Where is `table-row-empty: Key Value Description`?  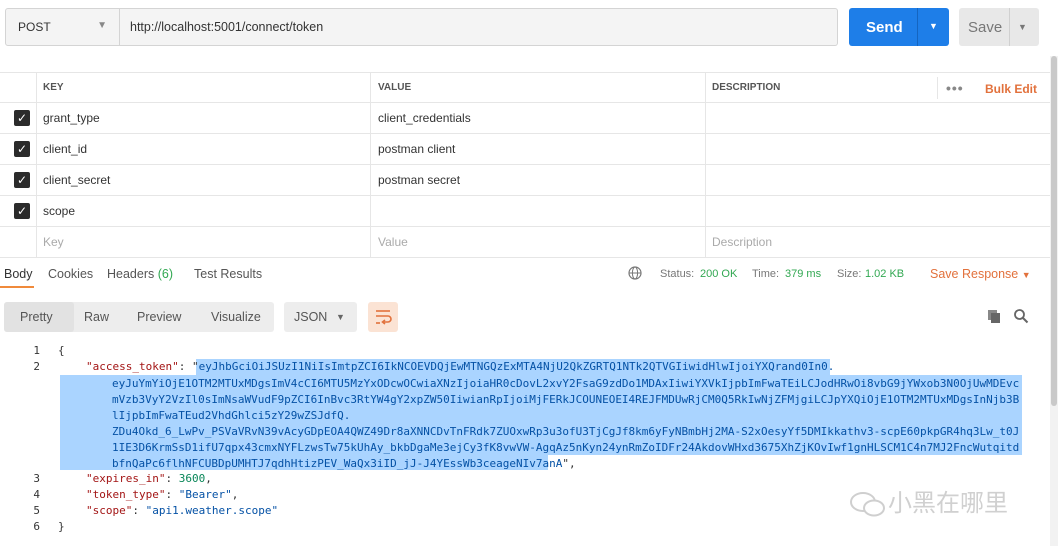 table-row-empty: Key Value Description is located at coordinates (525, 242).